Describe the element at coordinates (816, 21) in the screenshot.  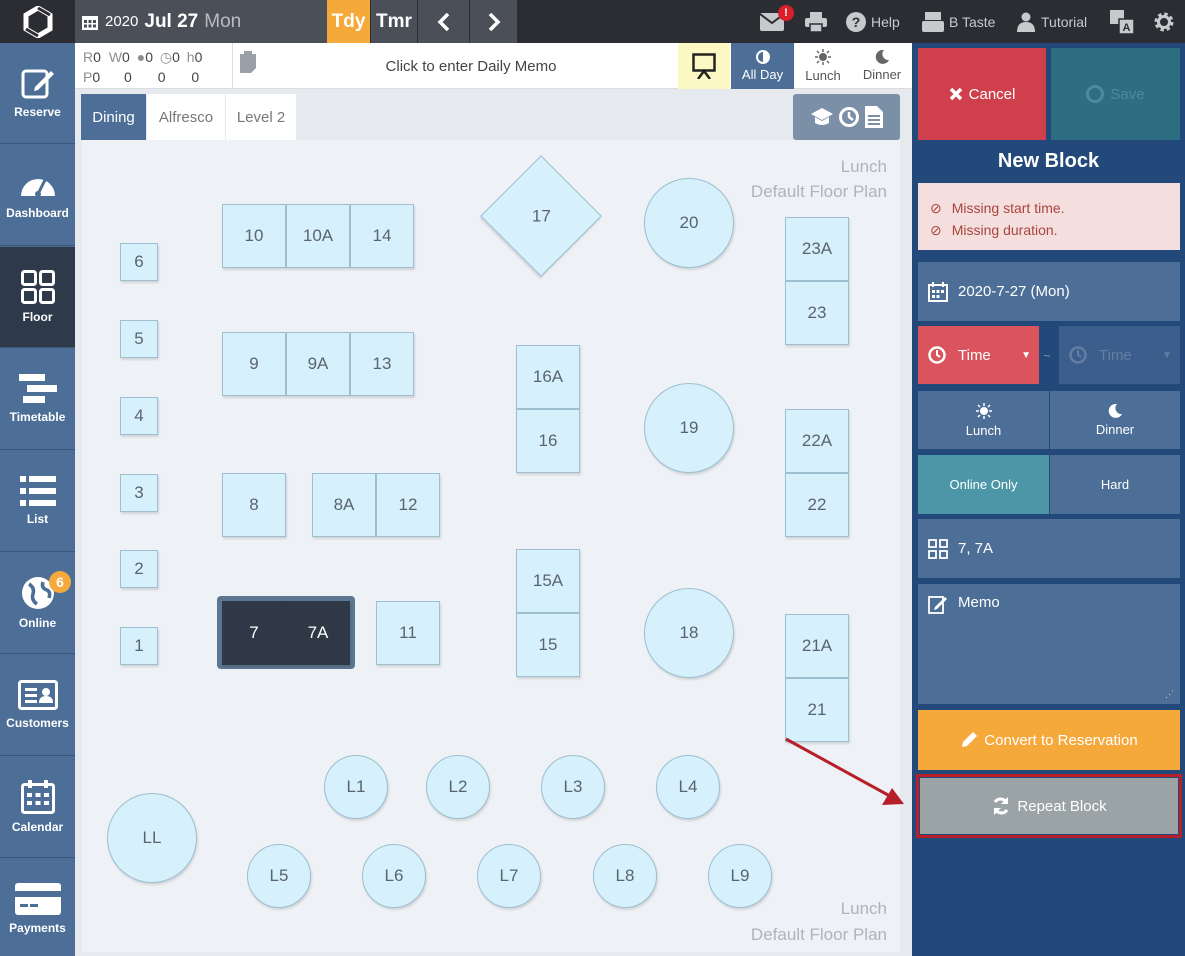
I see `print-button` at that location.